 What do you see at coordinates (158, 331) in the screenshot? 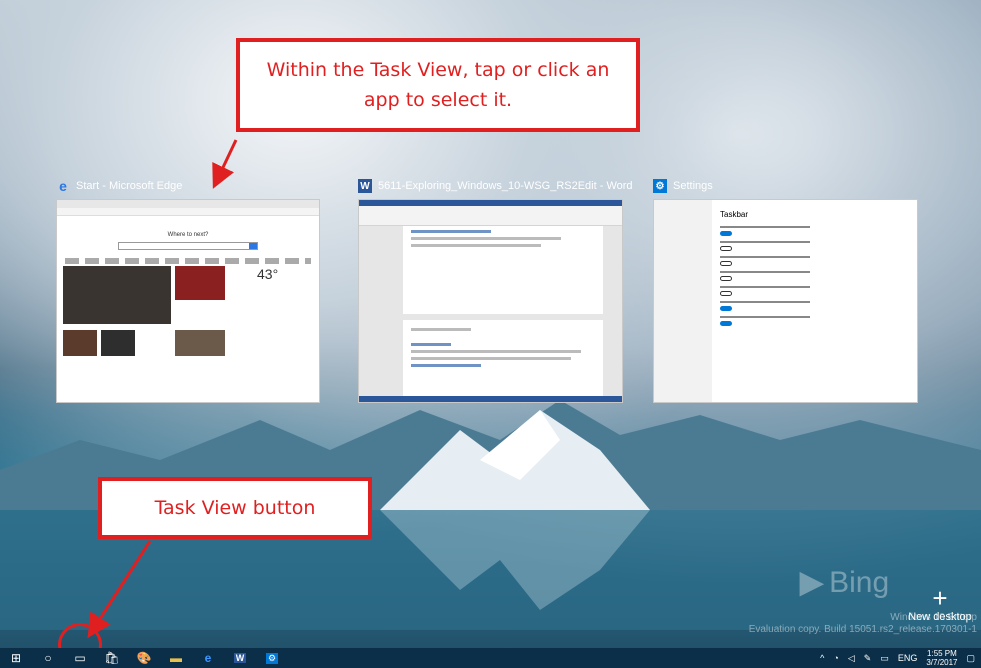
I see `edge-news-grid` at bounding box center [158, 331].